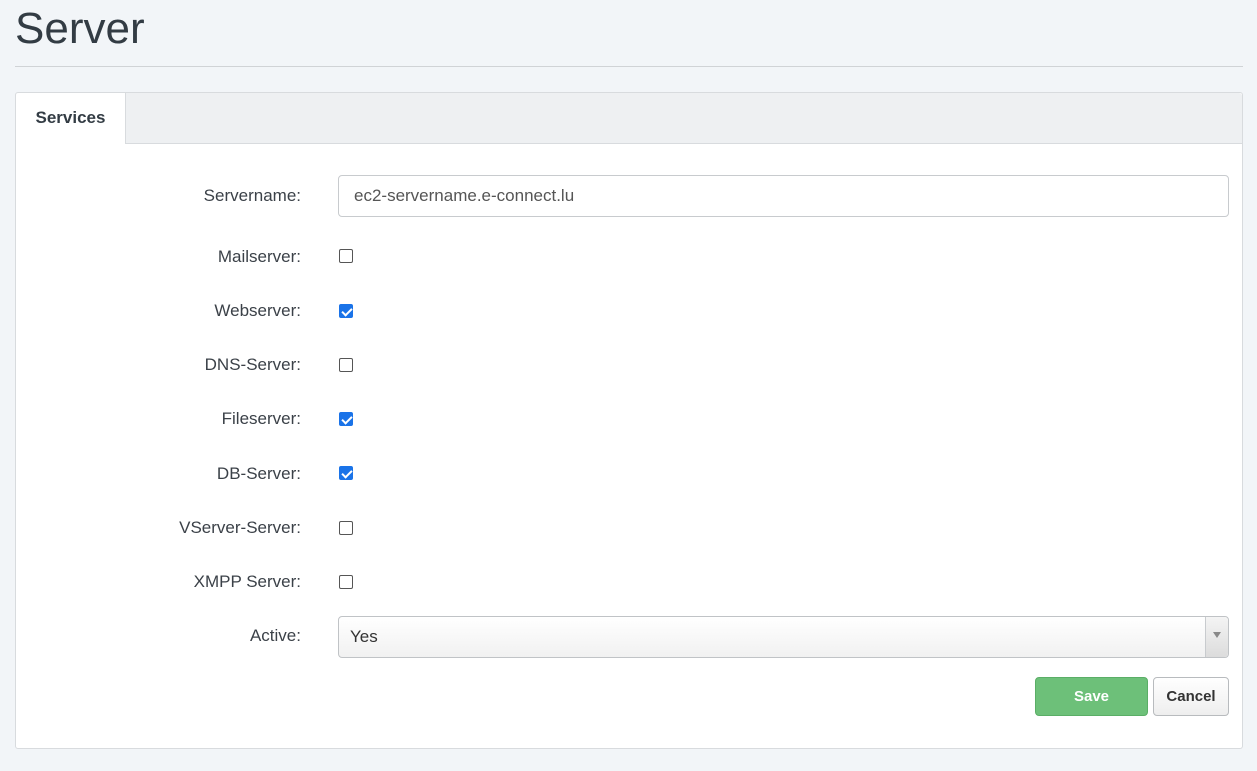 Image resolution: width=1257 pixels, height=771 pixels. I want to click on mailserver-checkbox, so click(346, 256).